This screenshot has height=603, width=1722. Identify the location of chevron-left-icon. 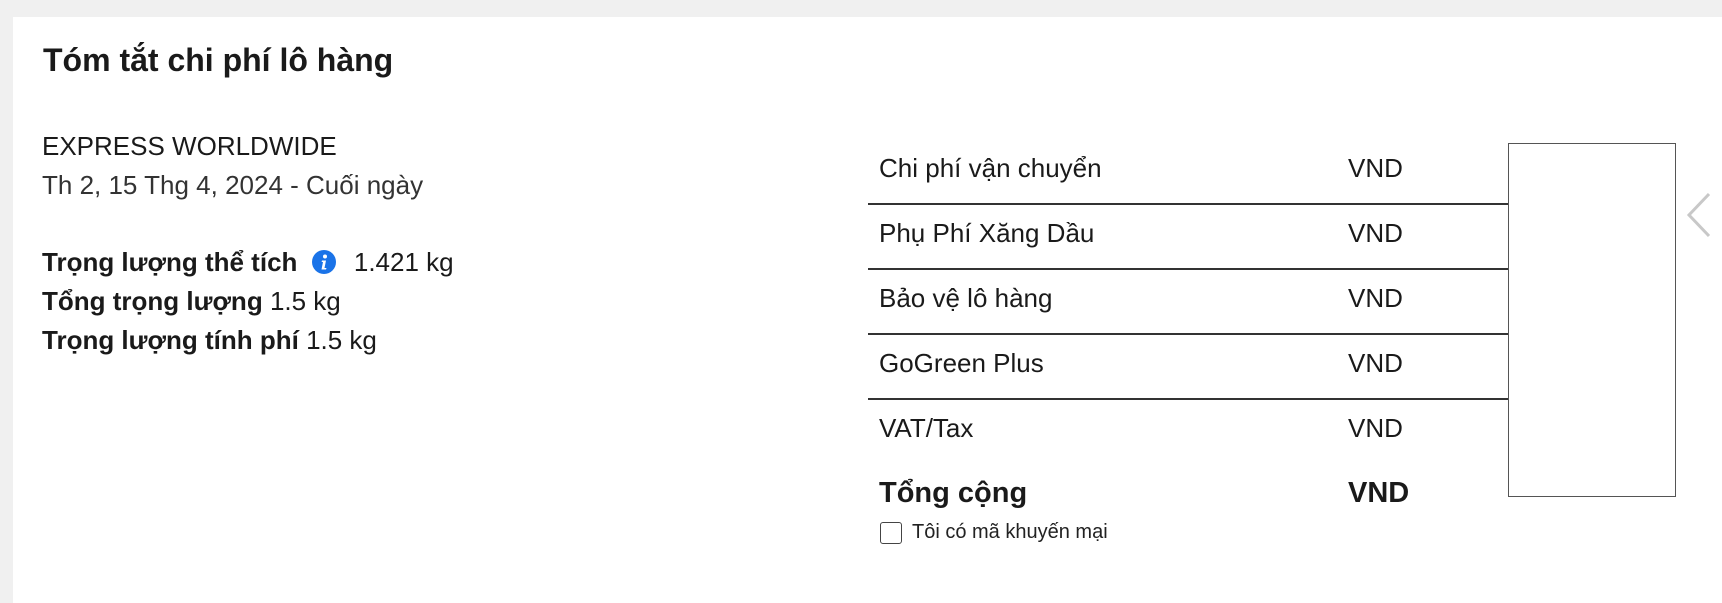
(1698, 215).